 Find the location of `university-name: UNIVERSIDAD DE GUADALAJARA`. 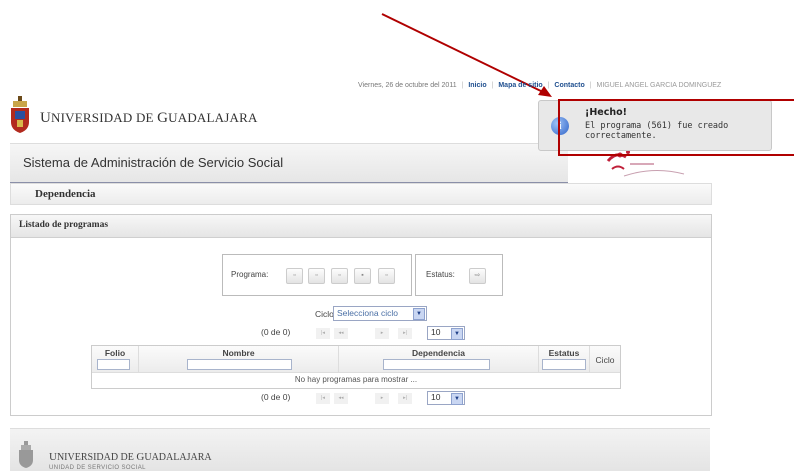

university-name: UNIVERSIDAD DE GUADALAJARA is located at coordinates (149, 118).